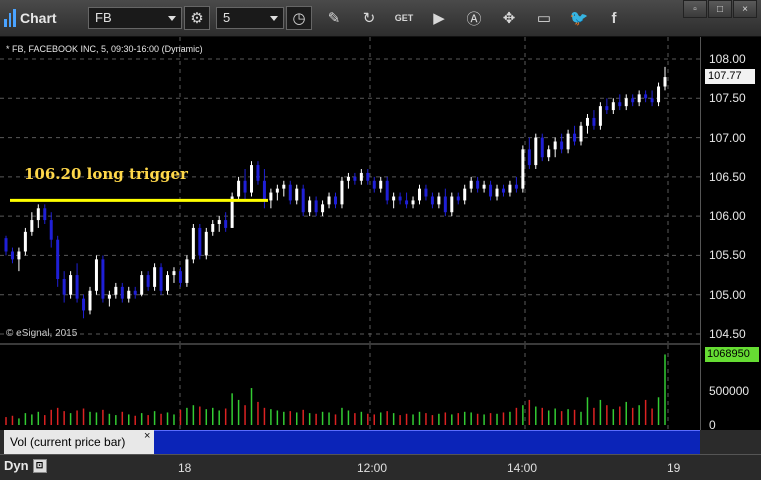 The width and height of the screenshot is (761, 480). Describe the element at coordinates (727, 255) in the screenshot. I see `price-tick: 105.50` at that location.